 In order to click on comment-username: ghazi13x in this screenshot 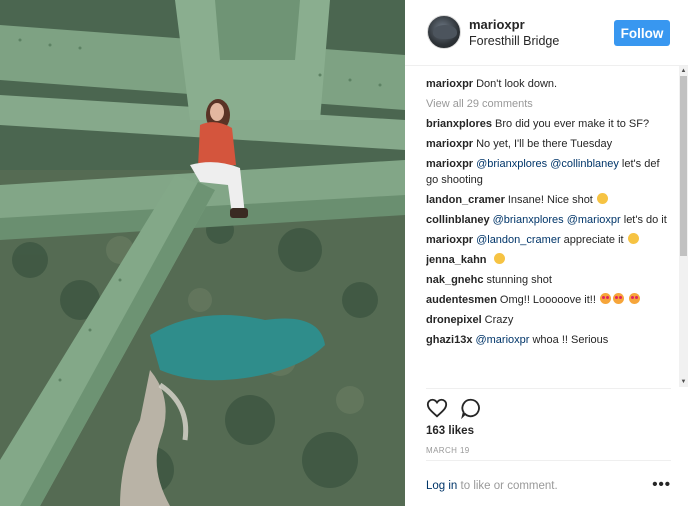, I will do `click(449, 340)`.